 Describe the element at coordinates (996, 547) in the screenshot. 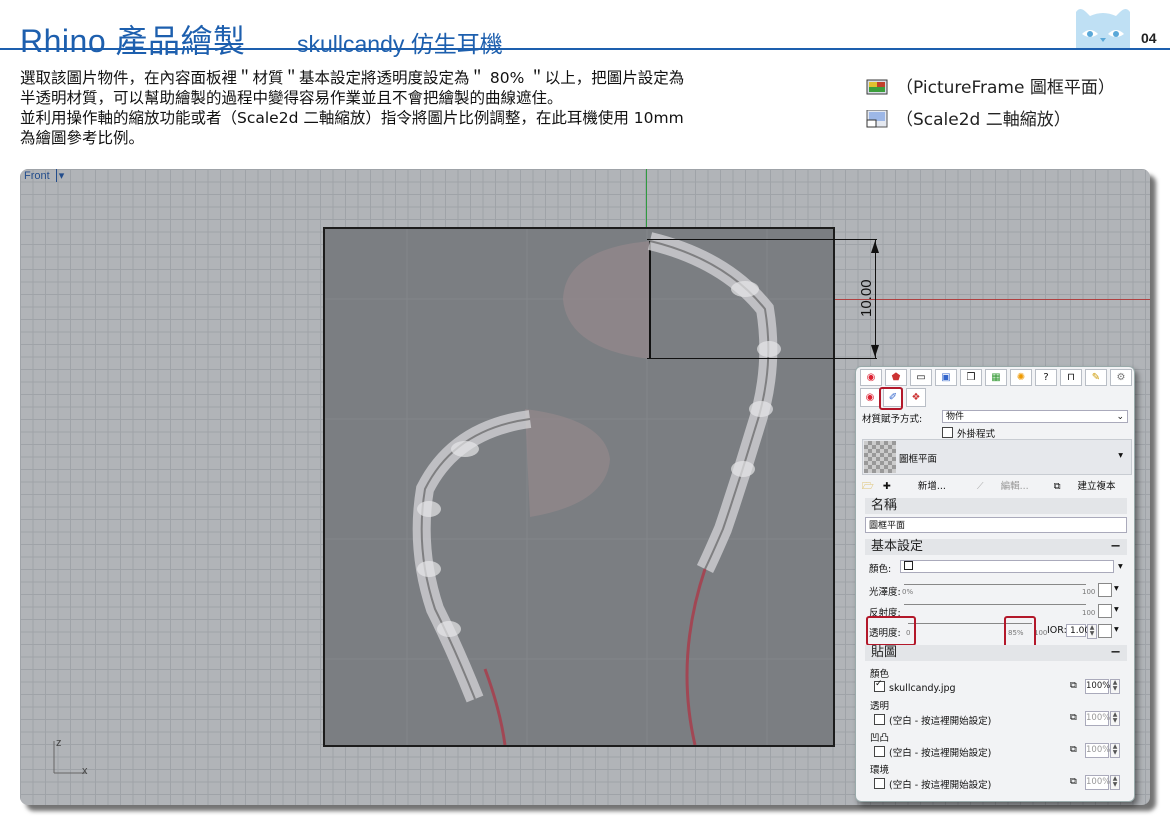

I see `section-basic-header: 基本設定 −` at that location.